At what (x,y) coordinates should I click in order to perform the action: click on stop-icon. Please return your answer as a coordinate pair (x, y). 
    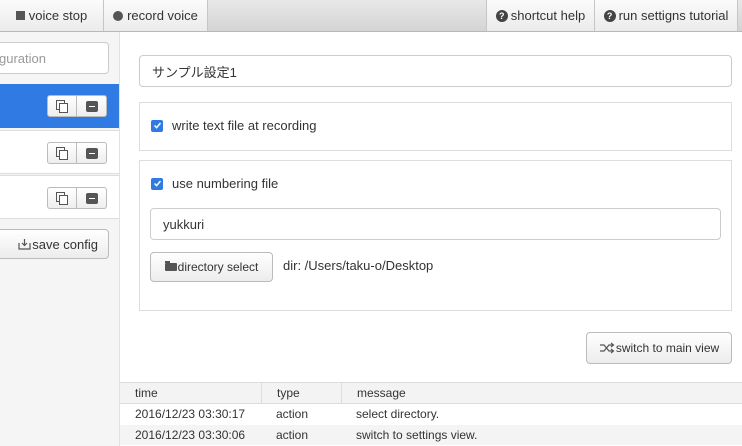
    Looking at the image, I should click on (20, 15).